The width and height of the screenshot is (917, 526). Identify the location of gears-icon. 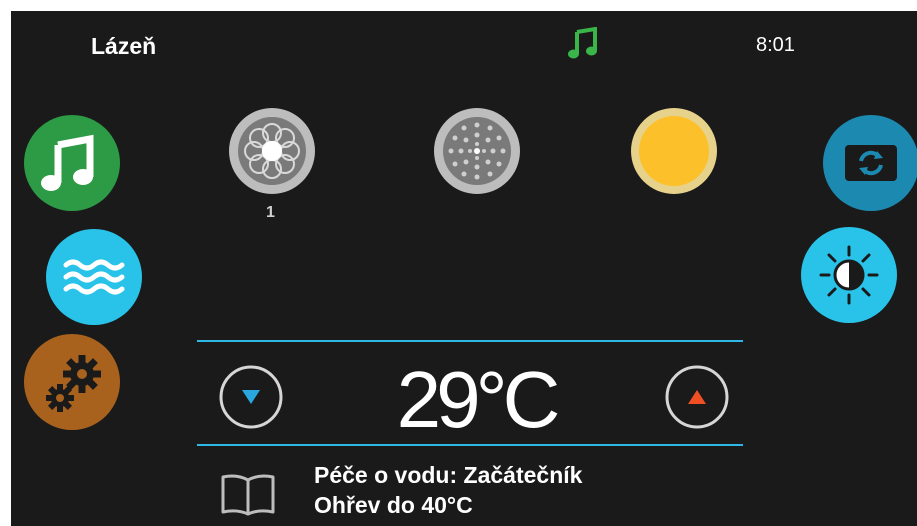
(73, 383).